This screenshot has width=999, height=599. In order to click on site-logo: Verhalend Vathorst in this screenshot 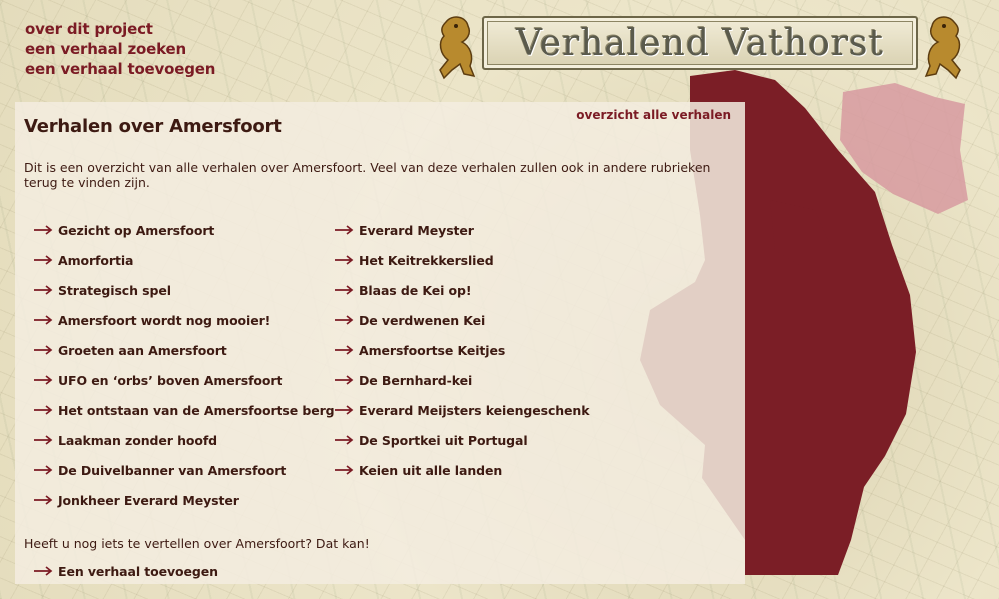, I will do `click(700, 47)`.